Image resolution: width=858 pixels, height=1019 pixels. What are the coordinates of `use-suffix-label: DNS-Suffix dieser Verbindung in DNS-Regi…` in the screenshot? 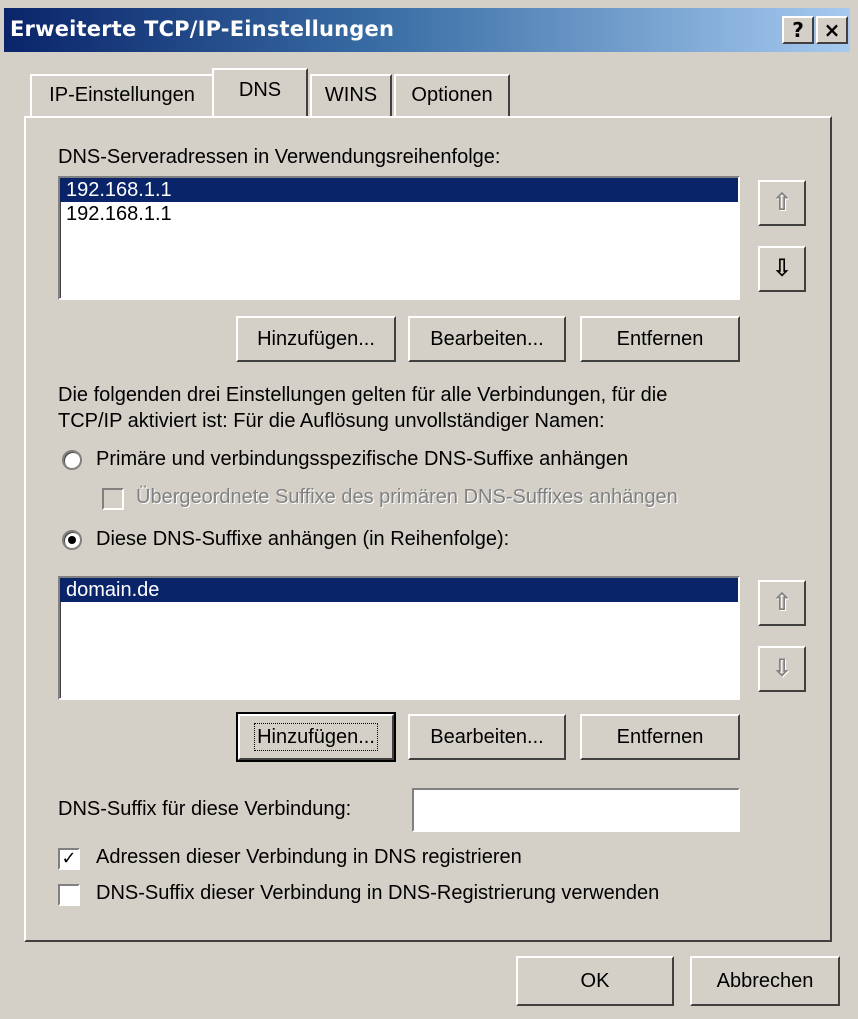 It's located at (378, 893).